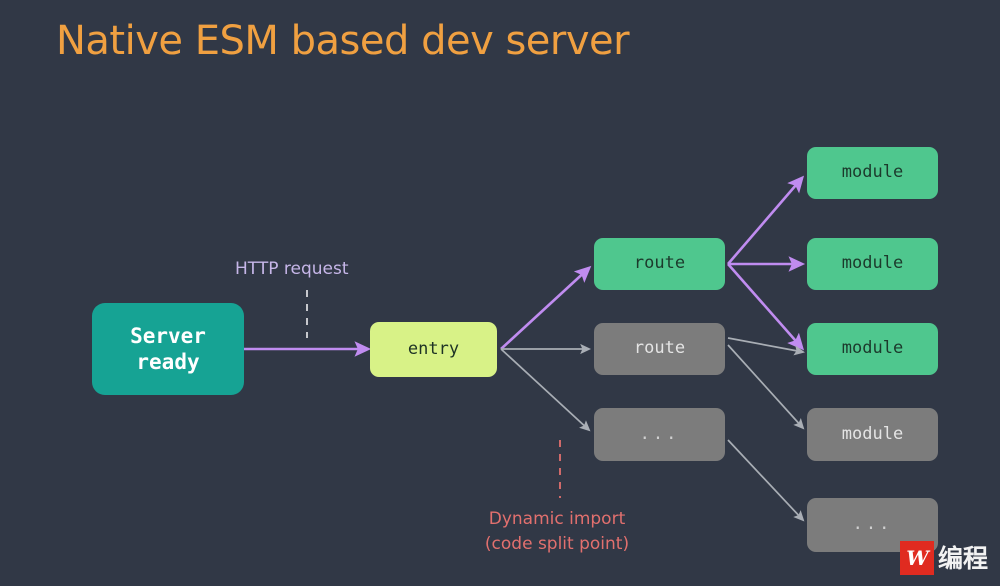 This screenshot has height=586, width=1000. What do you see at coordinates (292, 269) in the screenshot?
I see `label-http-request: HTTP request` at bounding box center [292, 269].